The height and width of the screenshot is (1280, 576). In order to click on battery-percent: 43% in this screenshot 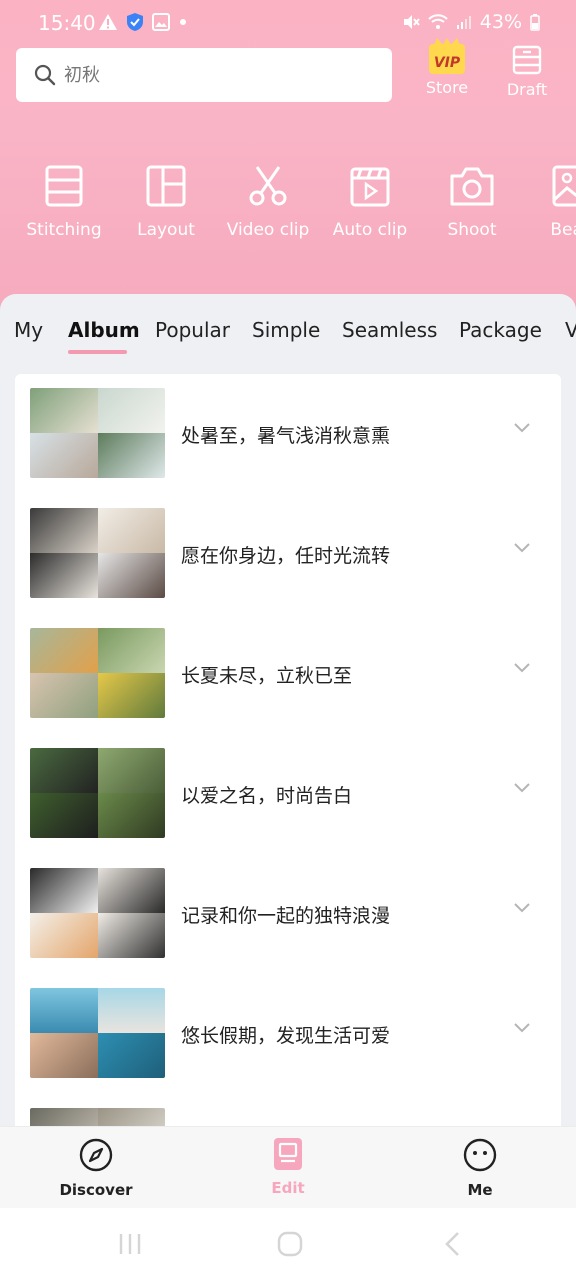, I will do `click(500, 22)`.